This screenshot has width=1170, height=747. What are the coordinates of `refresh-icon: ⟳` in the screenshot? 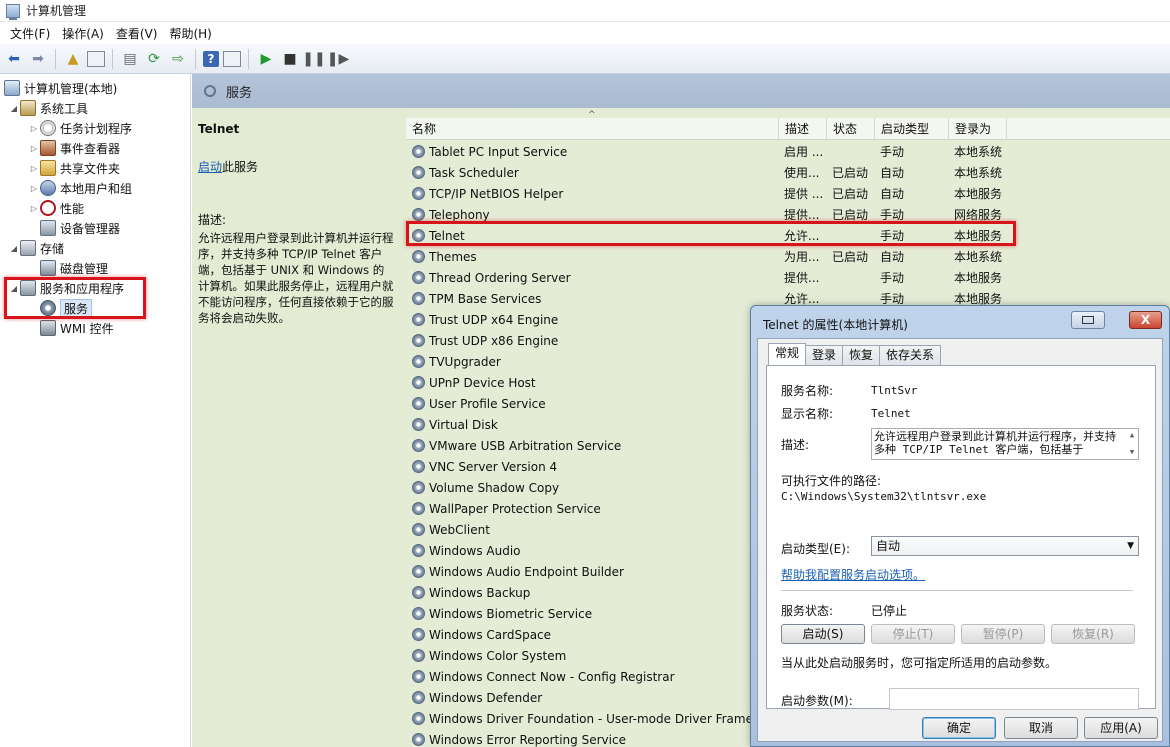 It's located at (154, 59).